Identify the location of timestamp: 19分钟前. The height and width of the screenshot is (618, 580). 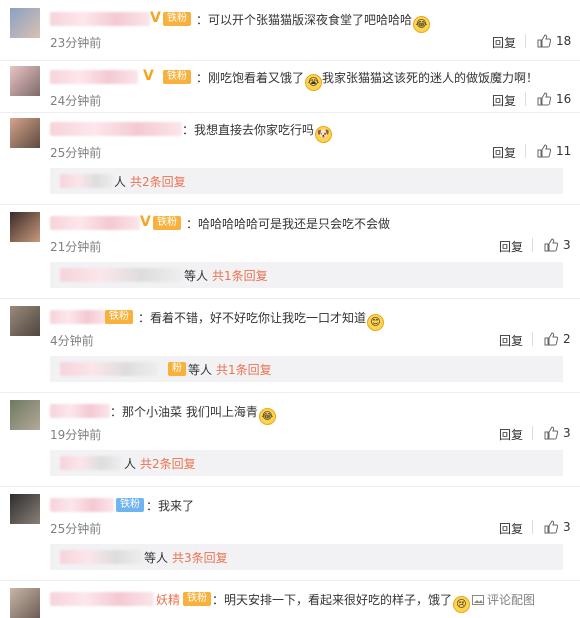
(76, 435).